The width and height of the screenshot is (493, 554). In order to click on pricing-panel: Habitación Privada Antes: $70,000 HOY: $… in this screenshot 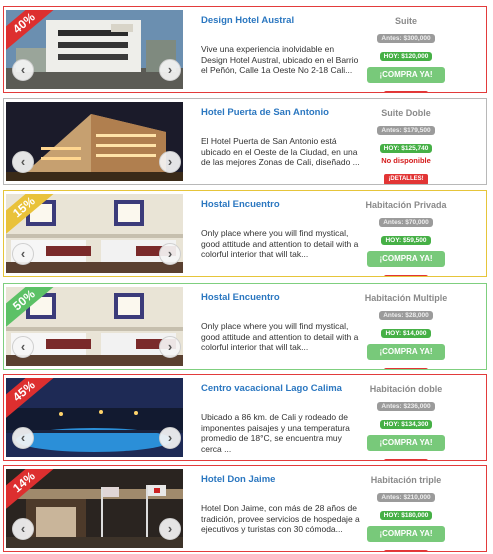, I will do `click(406, 237)`.